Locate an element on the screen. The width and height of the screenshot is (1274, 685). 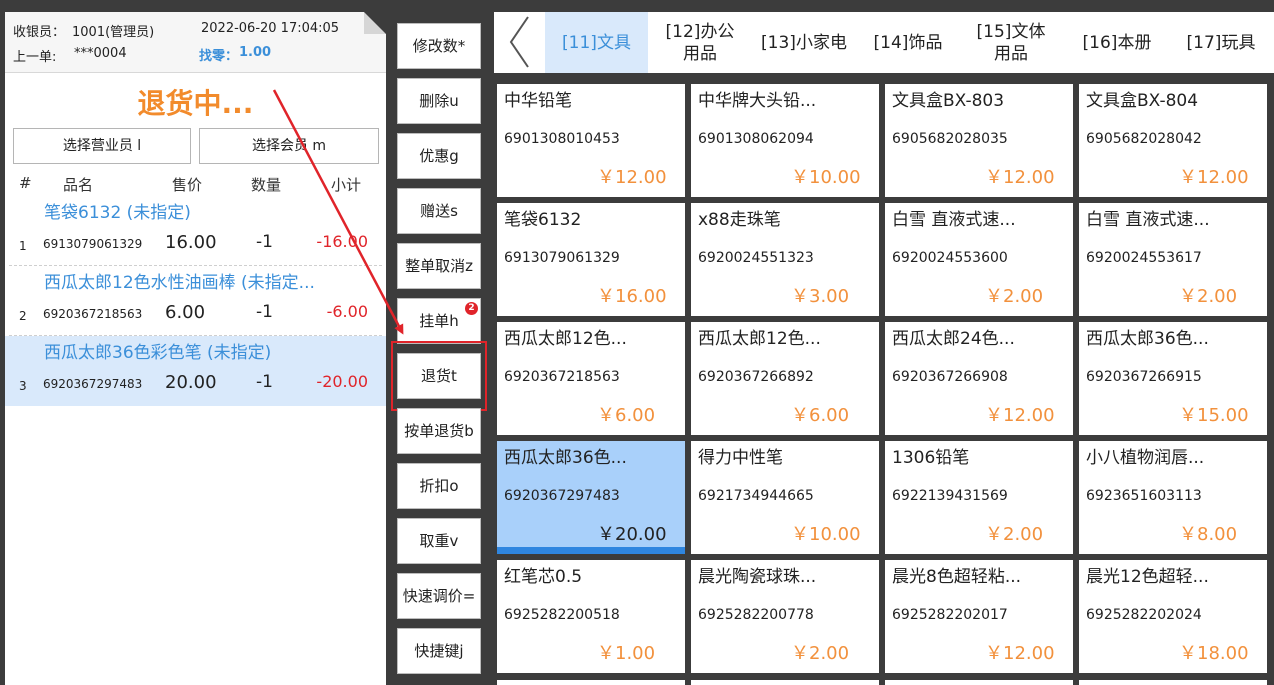
cancel-order-button: 整单取消z is located at coordinates (439, 266).